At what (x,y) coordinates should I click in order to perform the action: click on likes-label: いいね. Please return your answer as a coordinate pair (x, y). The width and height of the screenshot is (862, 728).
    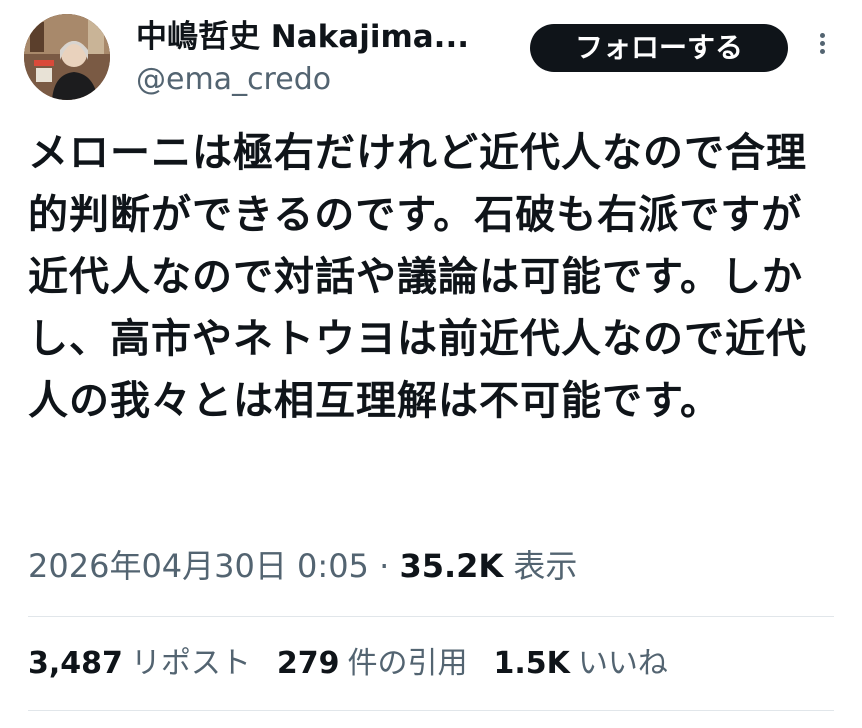
    Looking at the image, I should click on (623, 663).